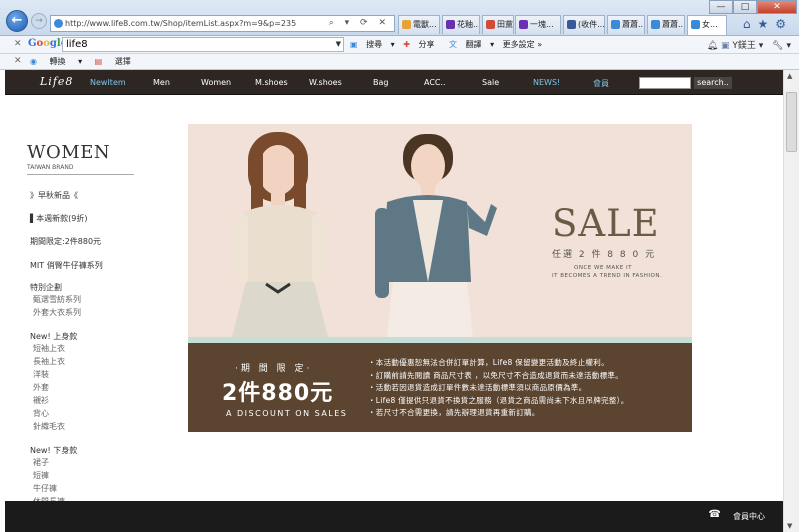  What do you see at coordinates (712, 46) in the screenshot?
I see `bell-icon: 🔔︎` at bounding box center [712, 46].